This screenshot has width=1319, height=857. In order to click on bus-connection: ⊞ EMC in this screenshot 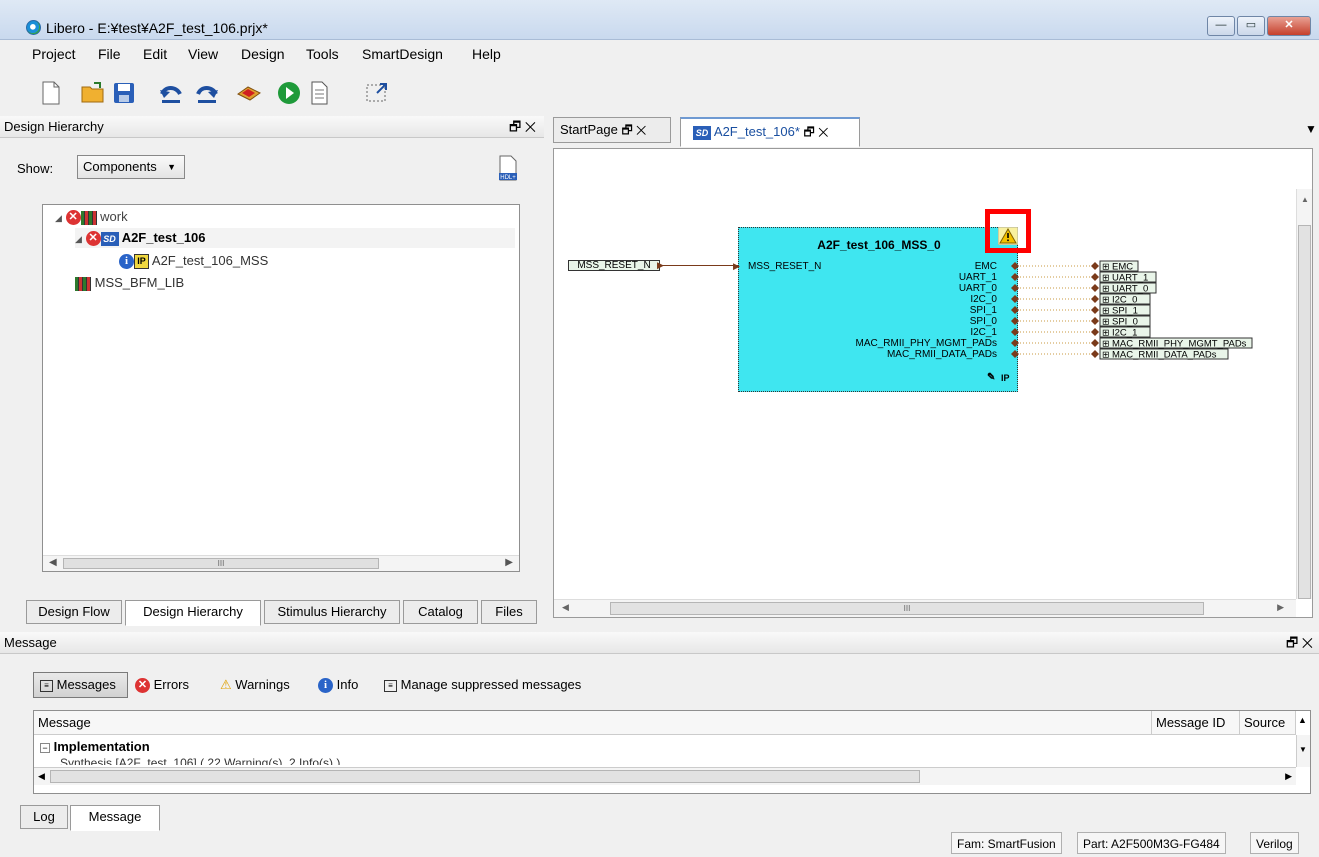, I will do `click(1075, 266)`.